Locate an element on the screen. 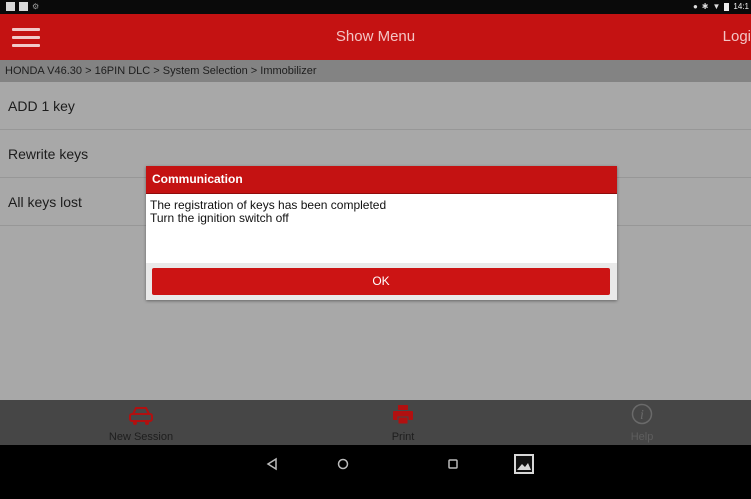 The height and width of the screenshot is (499, 751). new-session-label: New Session is located at coordinates (141, 437).